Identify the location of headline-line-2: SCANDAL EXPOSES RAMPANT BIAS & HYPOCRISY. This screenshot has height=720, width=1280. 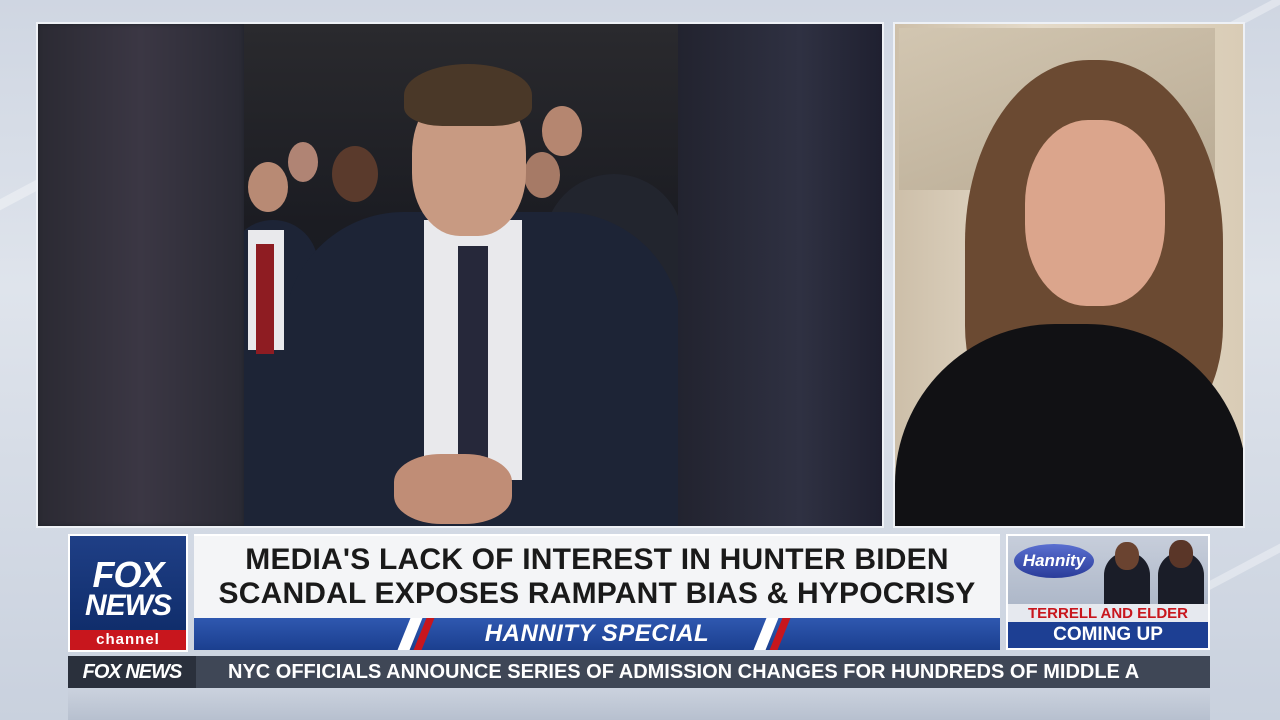
(597, 593).